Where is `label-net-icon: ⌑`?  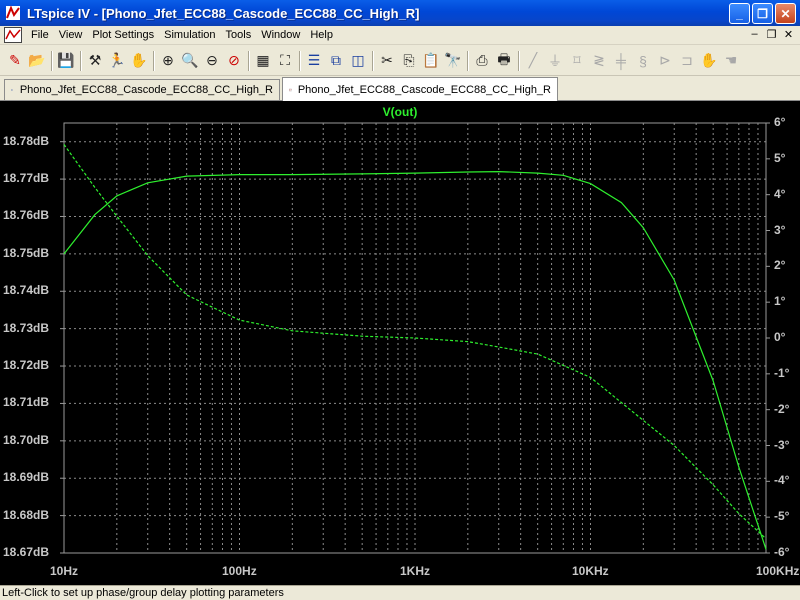
label-net-icon: ⌑ is located at coordinates (577, 61).